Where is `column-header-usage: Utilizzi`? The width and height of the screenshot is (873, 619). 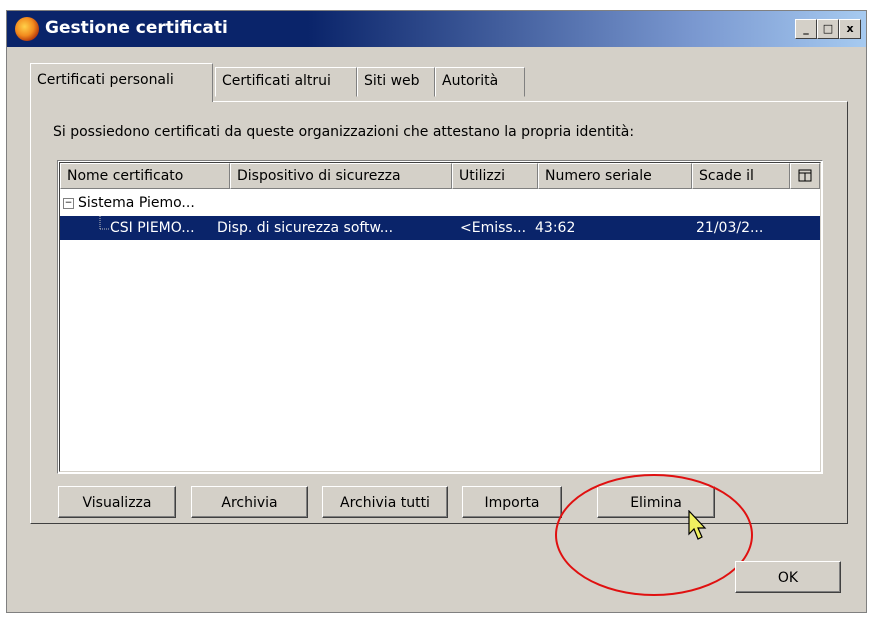
column-header-usage: Utilizzi is located at coordinates (495, 176).